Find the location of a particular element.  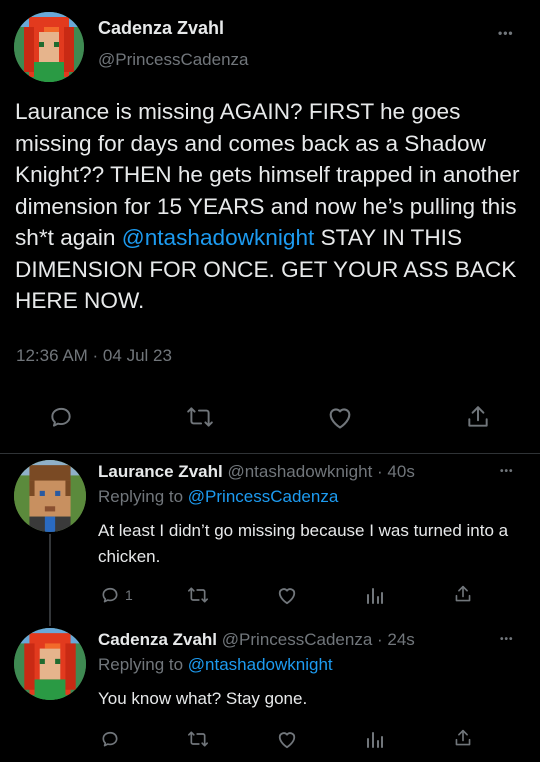

divider is located at coordinates (270, 453).